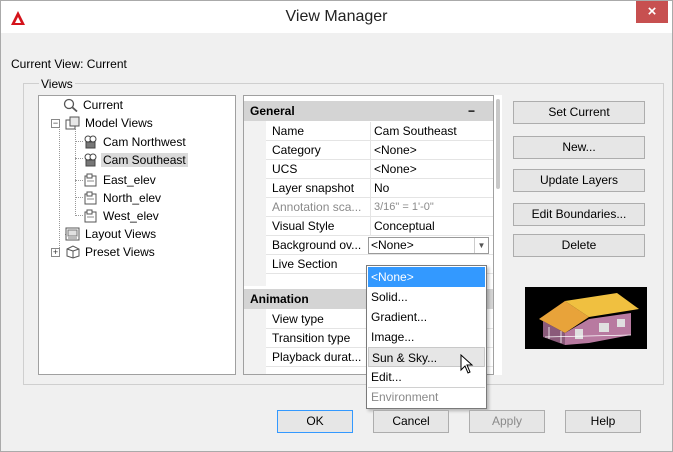 The height and width of the screenshot is (452, 673). I want to click on animation-section-title: Animation, so click(279, 299).